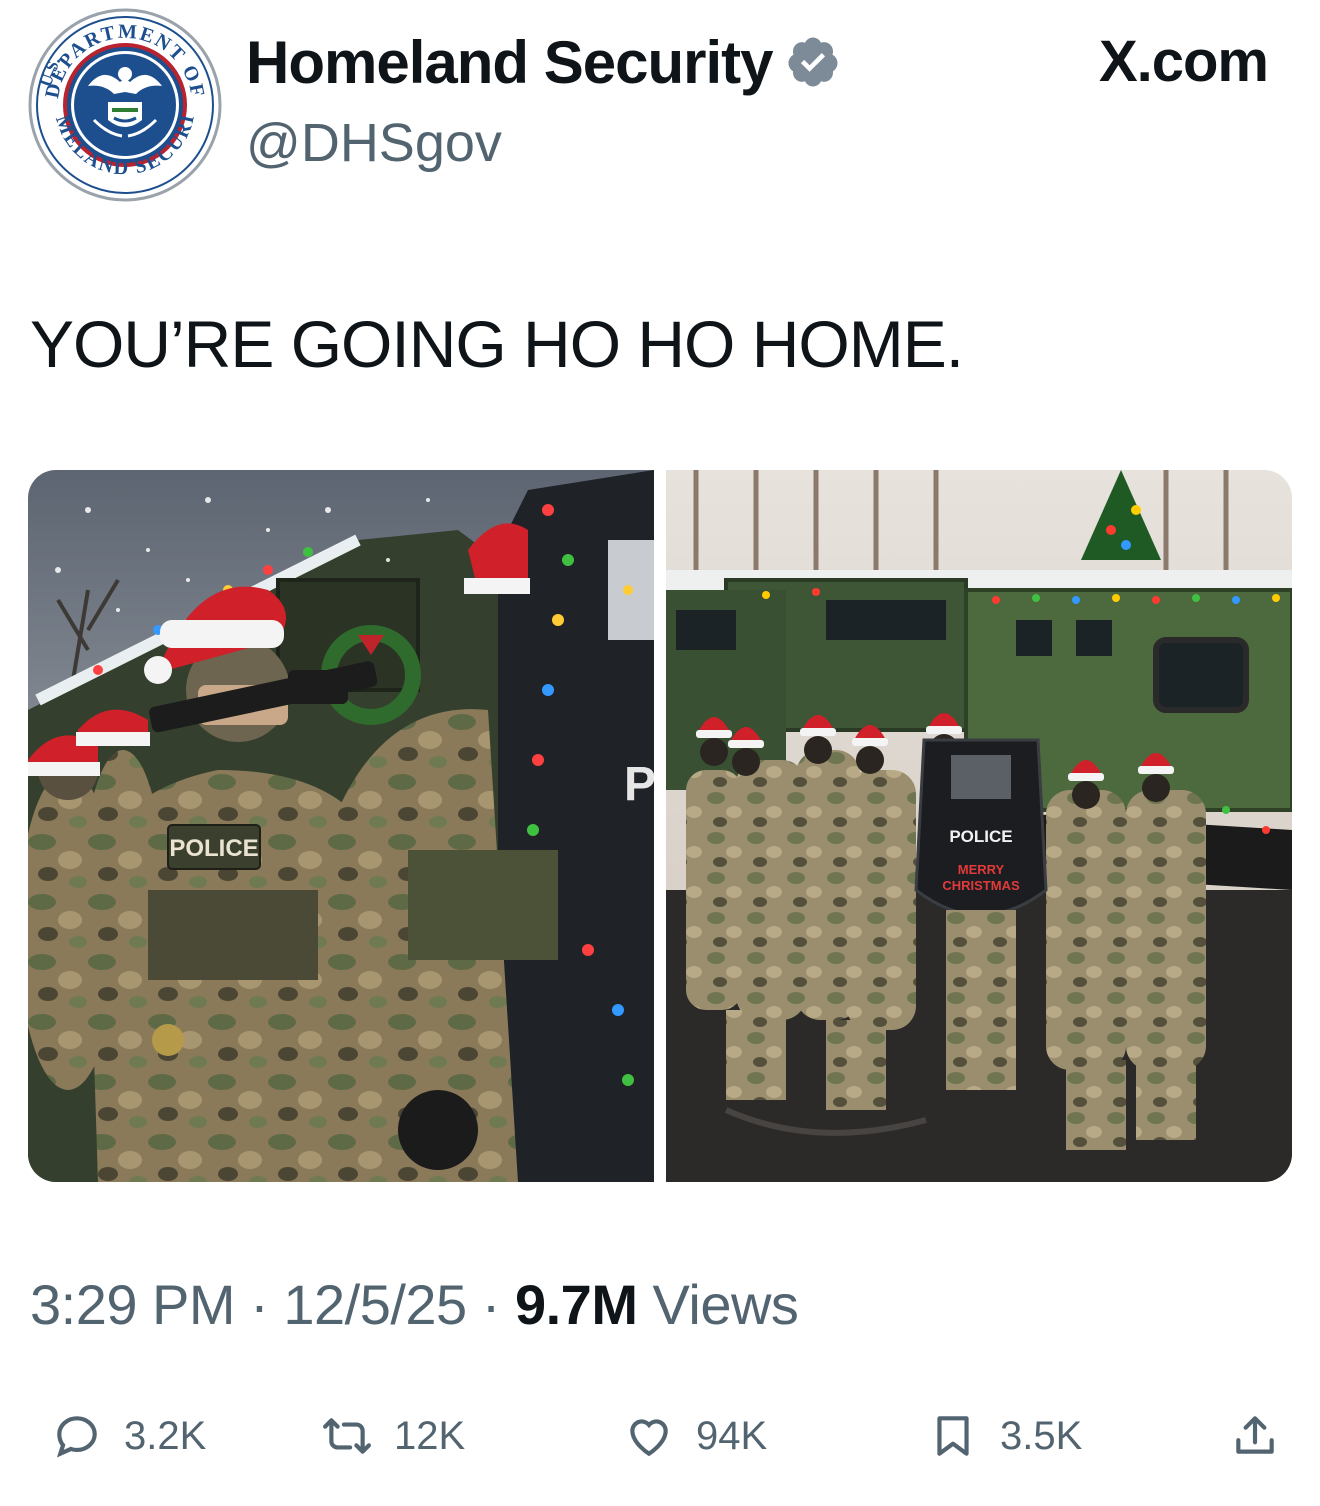 This screenshot has height=1506, width=1320. Describe the element at coordinates (981, 869) in the screenshot. I see `shield-merry-text: MERRY` at that location.